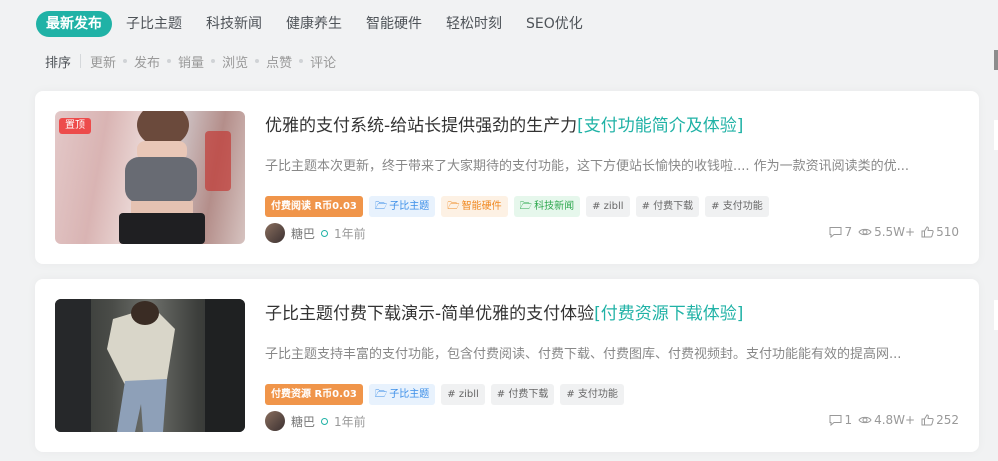 The height and width of the screenshot is (461, 998). What do you see at coordinates (668, 314) in the screenshot?
I see `post-title-highlight: [付费资源下载体验]` at bounding box center [668, 314].